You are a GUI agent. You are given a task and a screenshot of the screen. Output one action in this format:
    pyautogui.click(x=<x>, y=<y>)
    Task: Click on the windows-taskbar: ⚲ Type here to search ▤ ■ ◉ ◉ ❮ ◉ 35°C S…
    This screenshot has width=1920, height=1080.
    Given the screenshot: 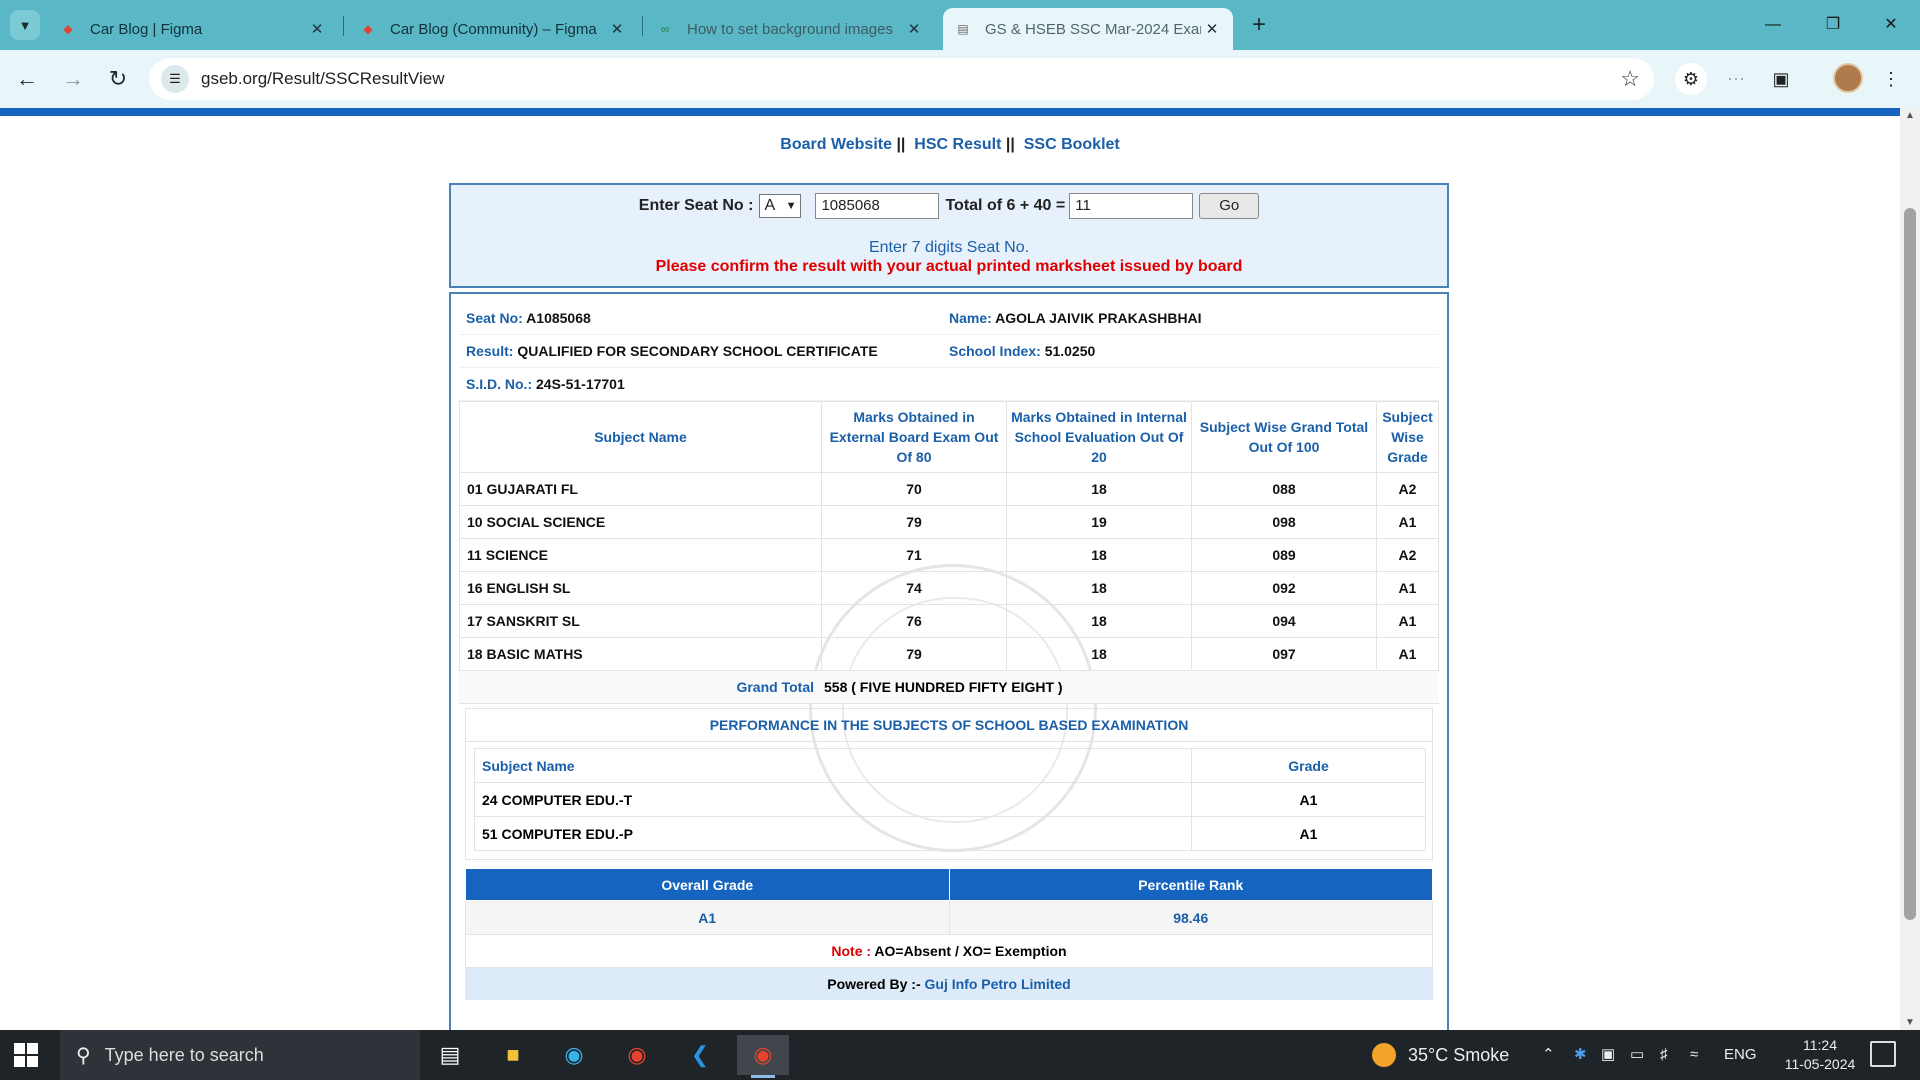 What is the action you would take?
    pyautogui.click(x=960, y=1055)
    